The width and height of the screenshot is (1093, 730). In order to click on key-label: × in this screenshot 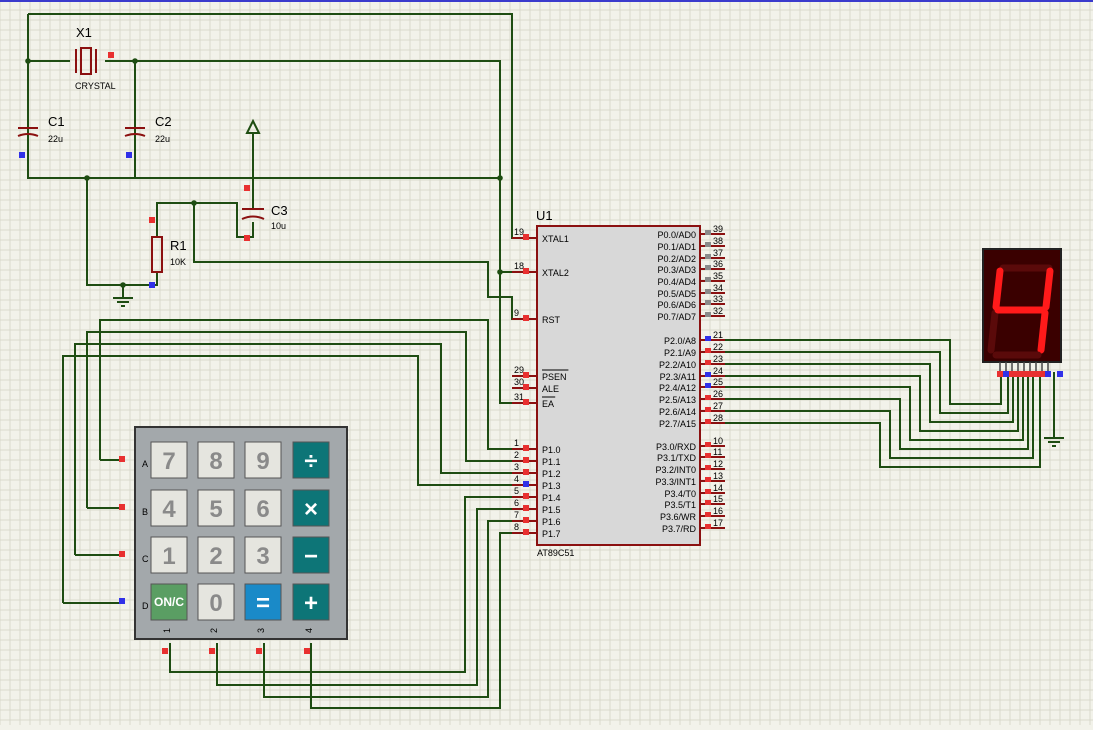, I will do `click(311, 509)`.